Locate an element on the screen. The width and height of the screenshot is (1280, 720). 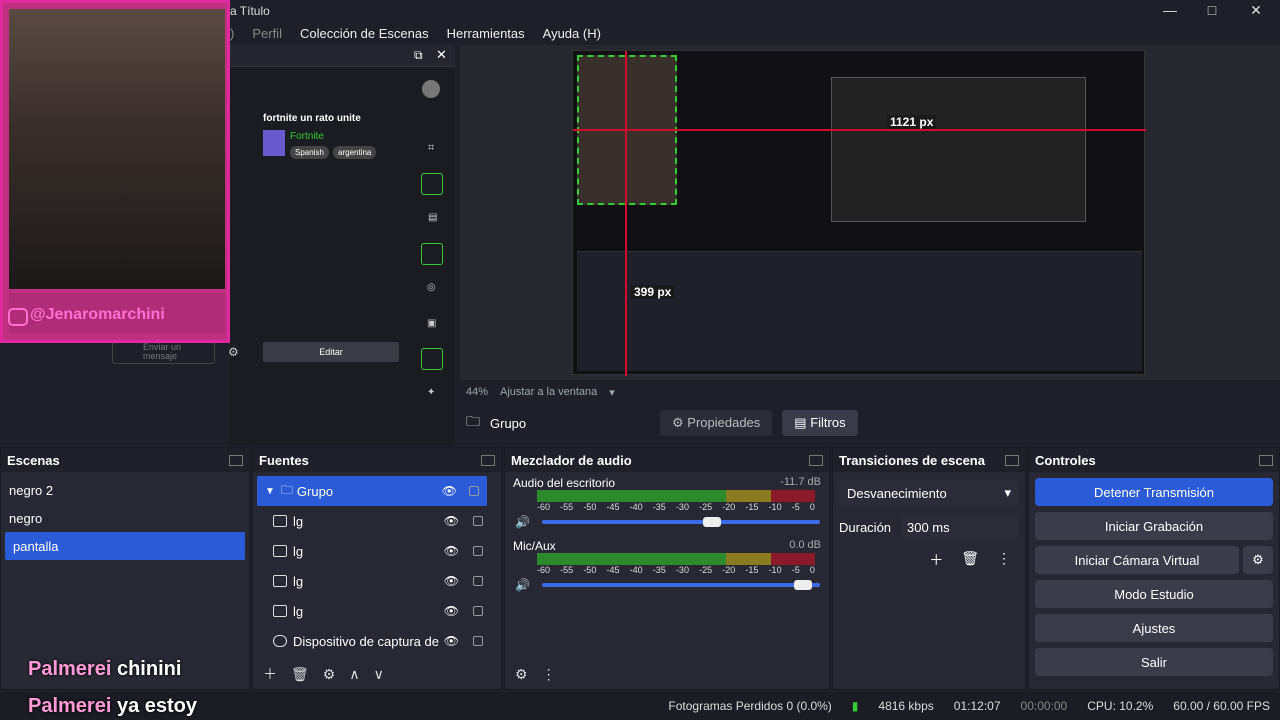
tag-spanish: Spanish is located at coordinates (309, 152).